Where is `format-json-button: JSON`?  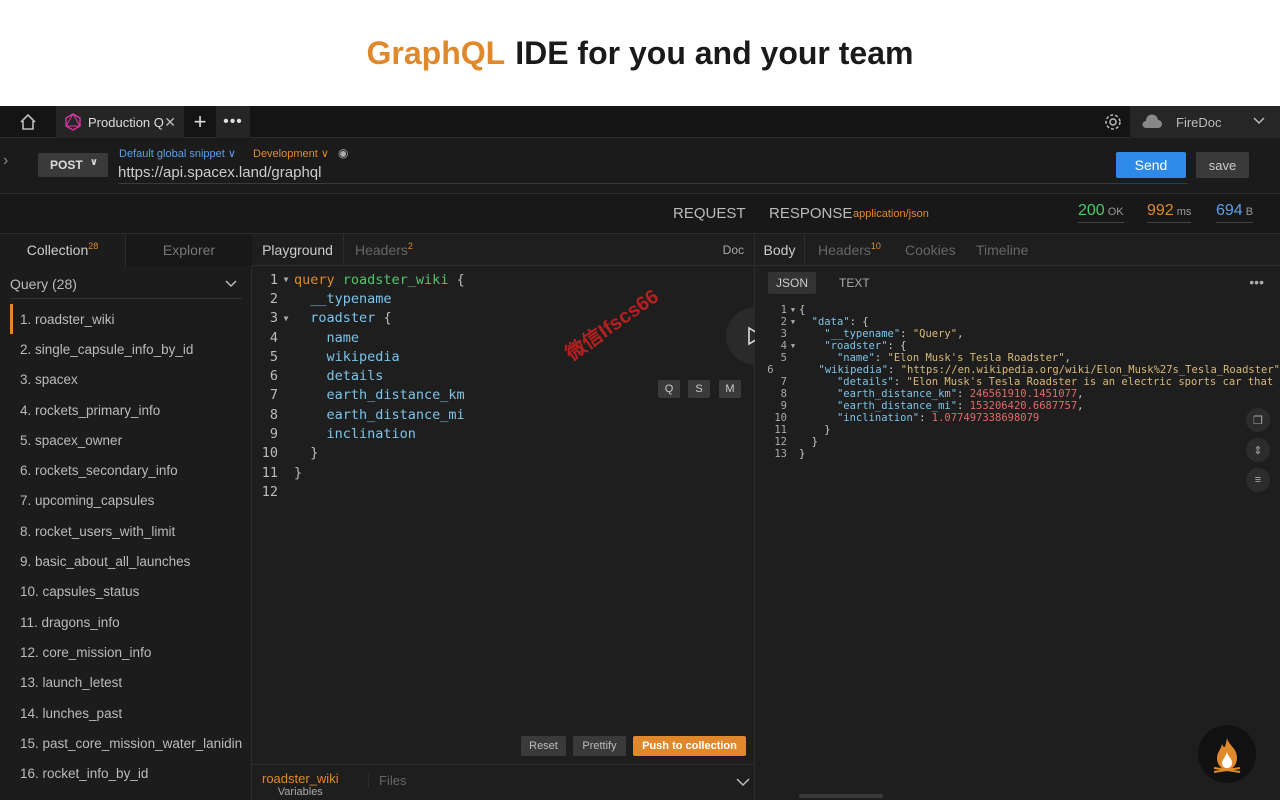 format-json-button: JSON is located at coordinates (792, 283).